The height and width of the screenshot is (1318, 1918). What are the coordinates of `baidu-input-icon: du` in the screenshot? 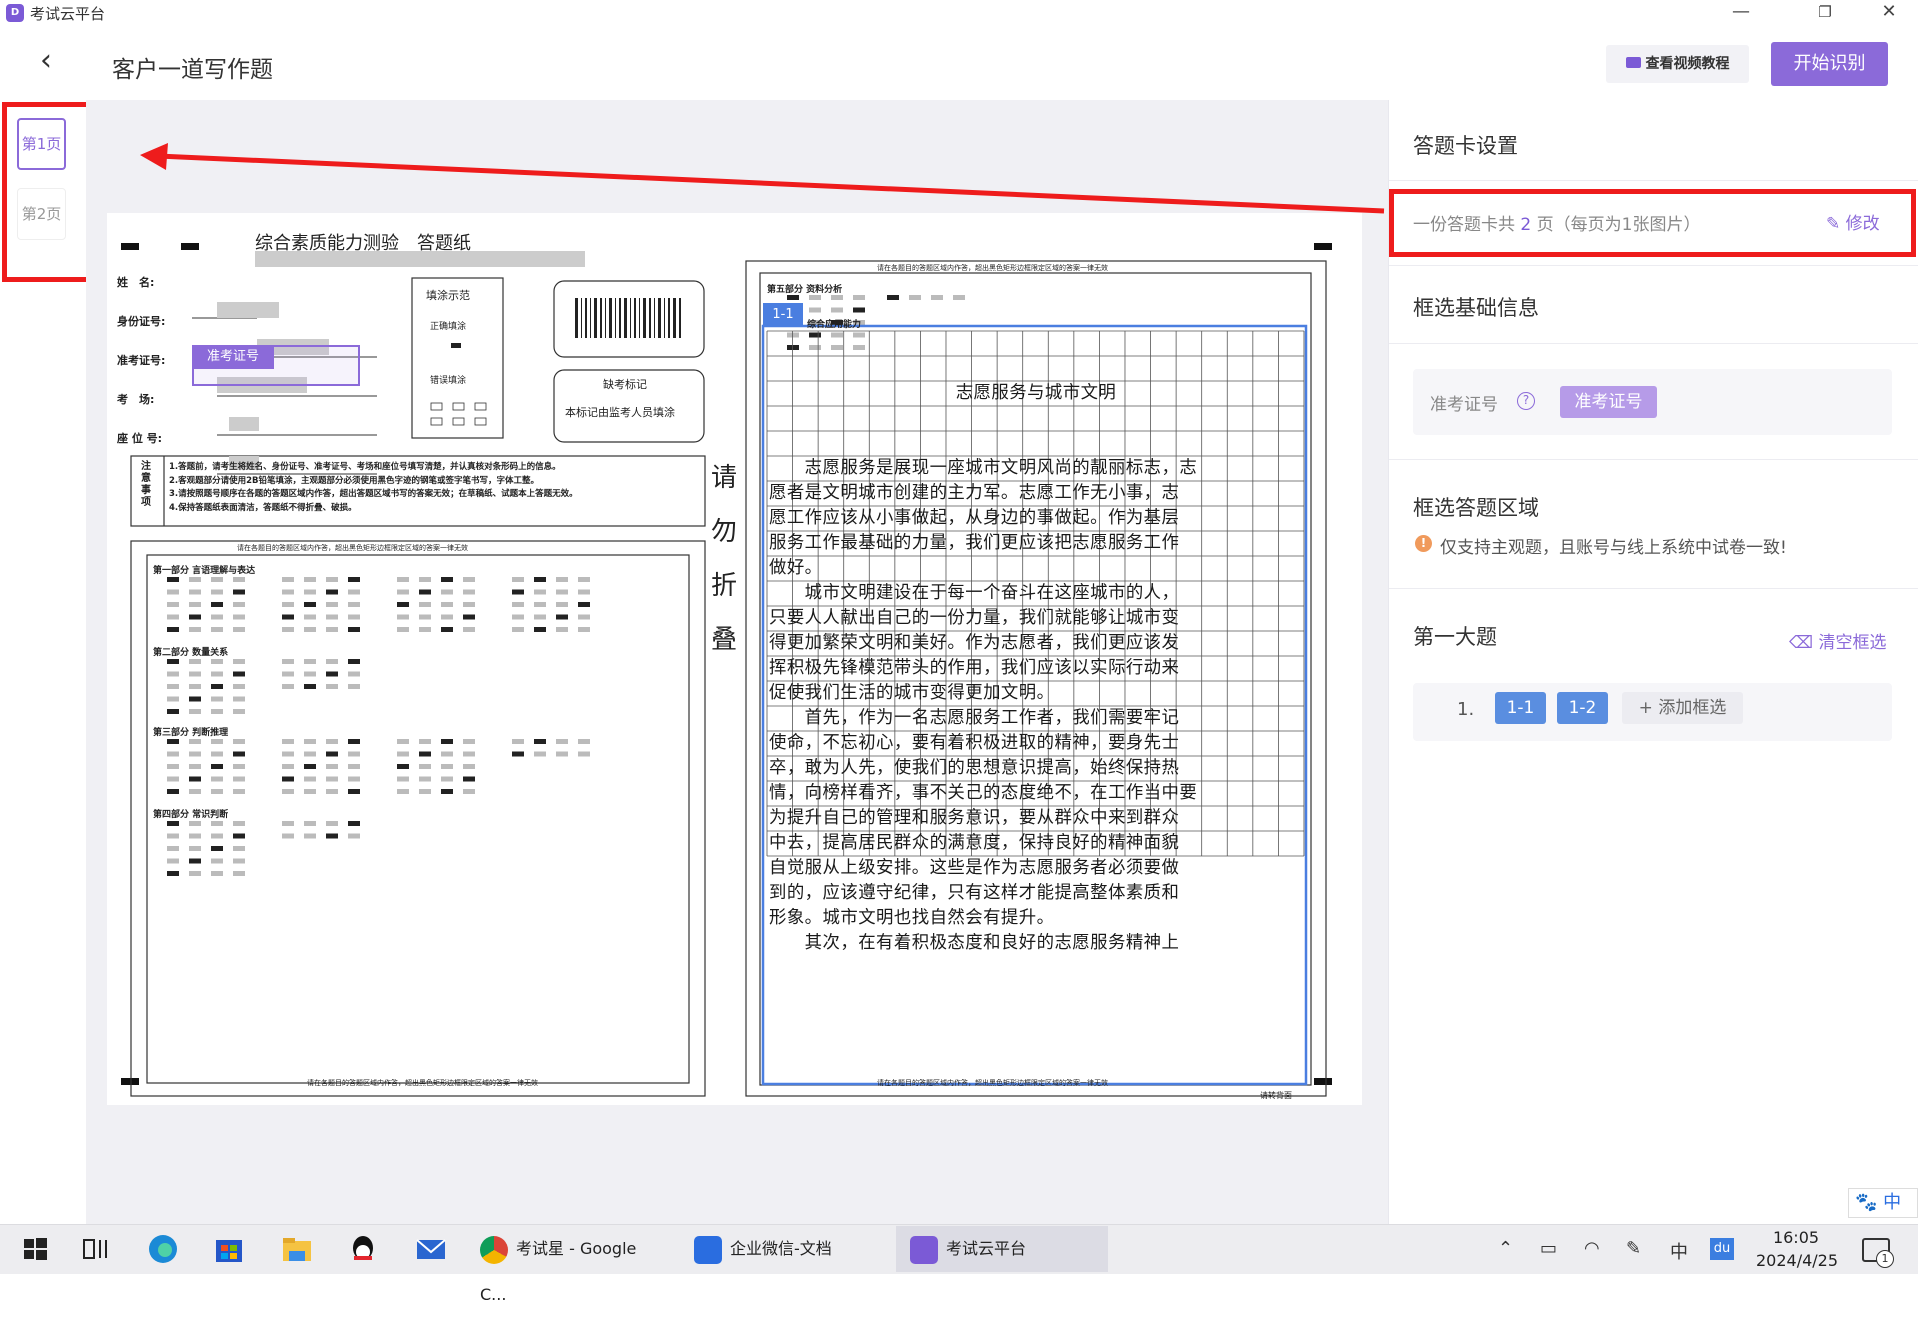 It's located at (1722, 1249).